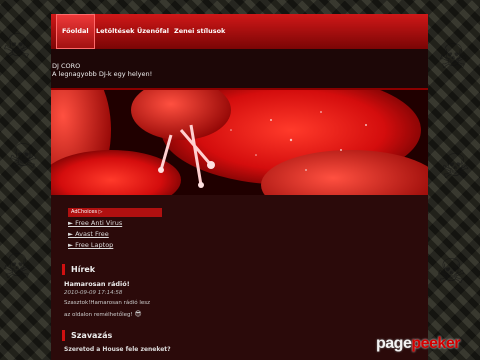 The image size is (480, 360). What do you see at coordinates (88, 234) in the screenshot?
I see `ad-link-avast-free: ► Avast Free` at bounding box center [88, 234].